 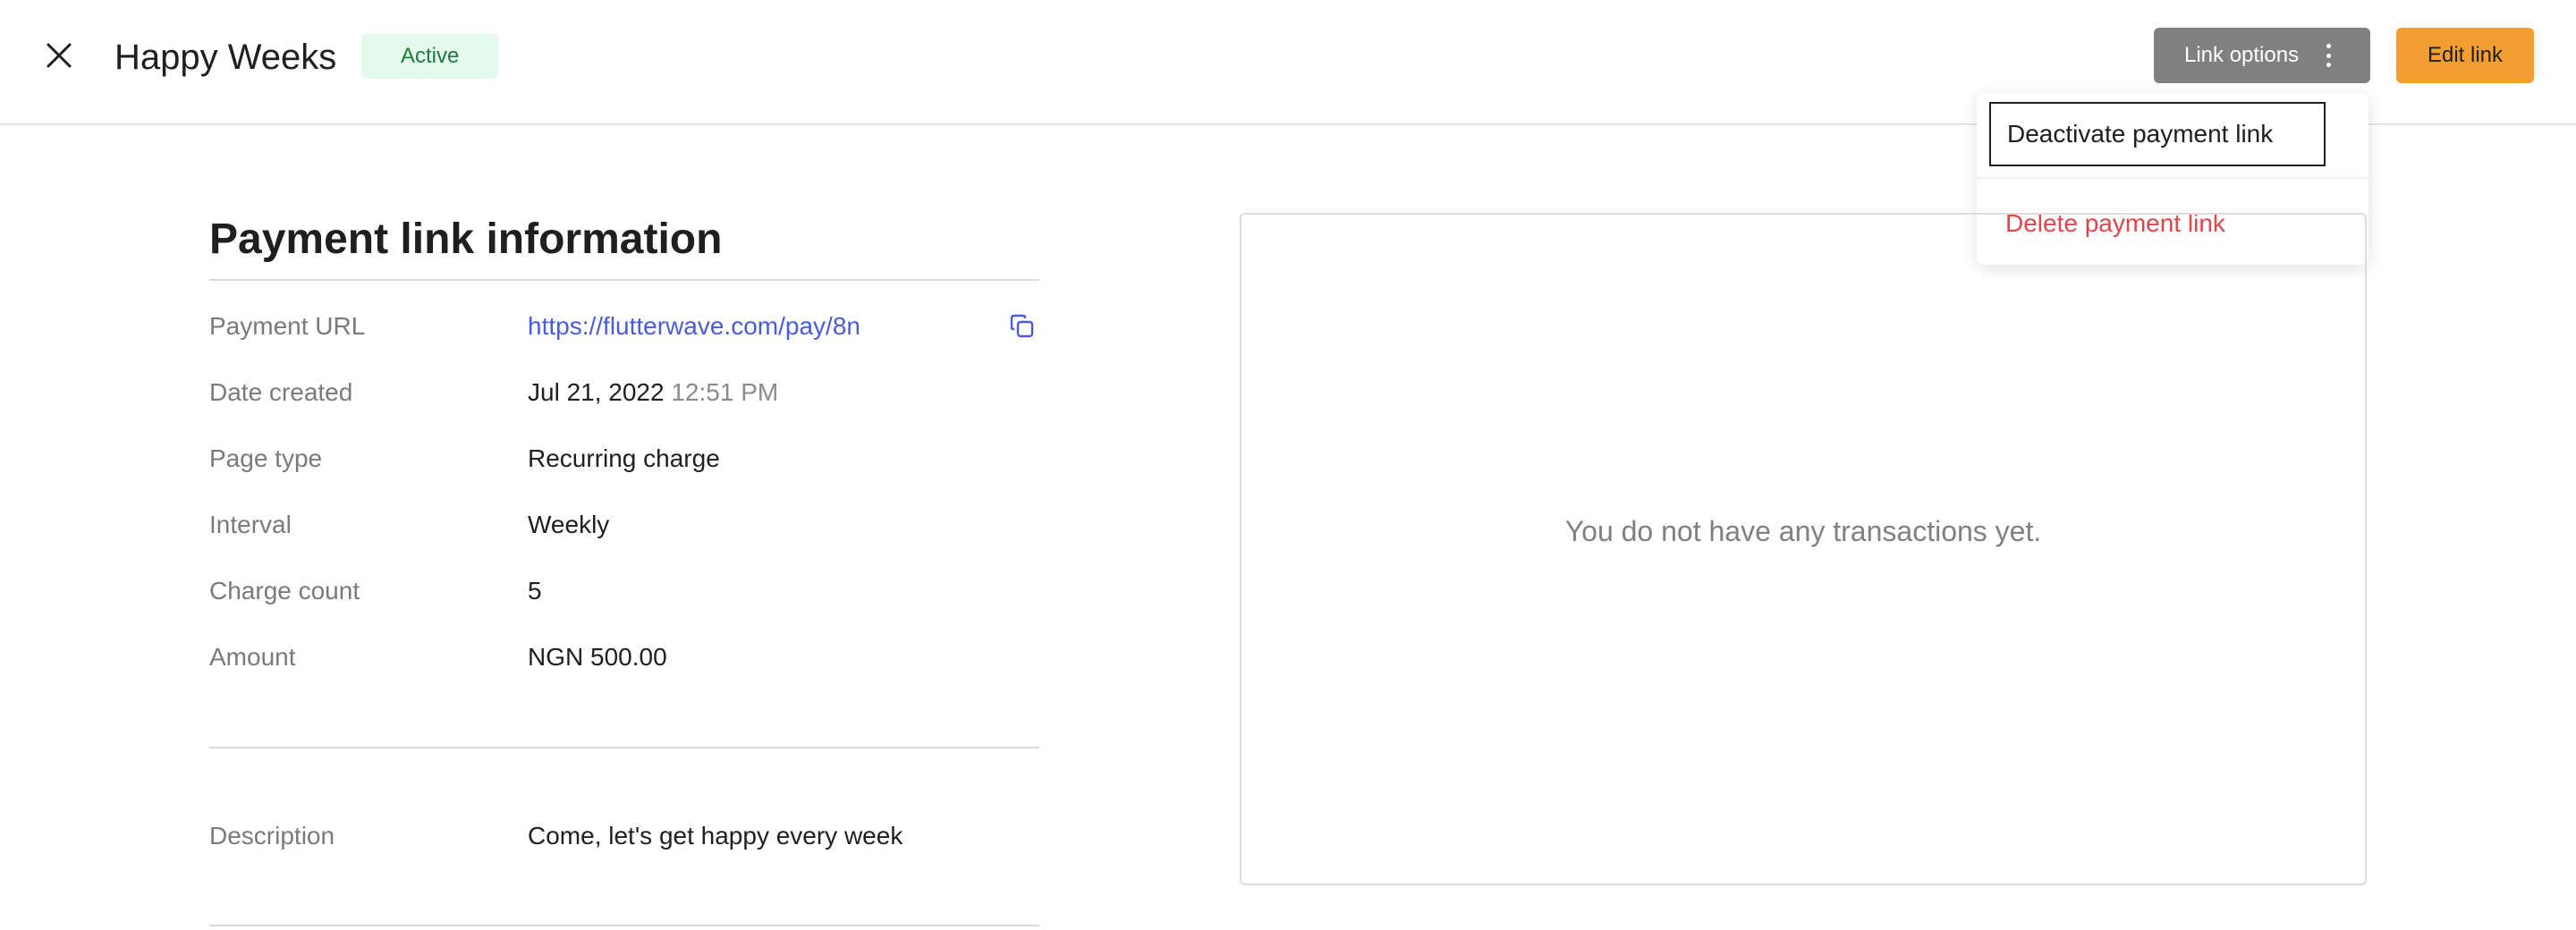 I want to click on deactivate-payment-link-item: Deactivate payment link, so click(x=2157, y=134).